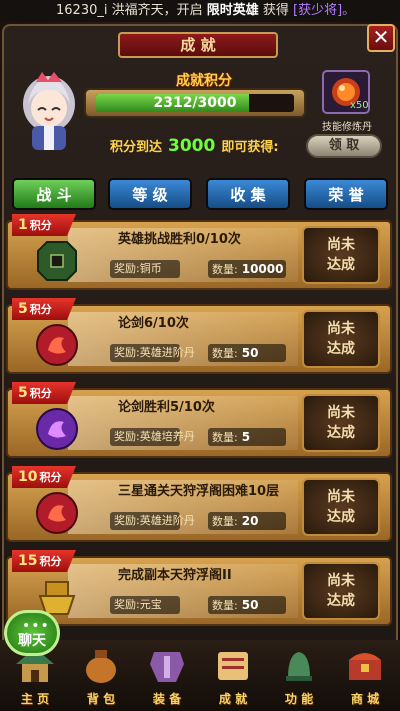 This screenshot has width=400, height=711. I want to click on task-reward: 奖励:英雄进阶丹 数量: 50, so click(198, 354).